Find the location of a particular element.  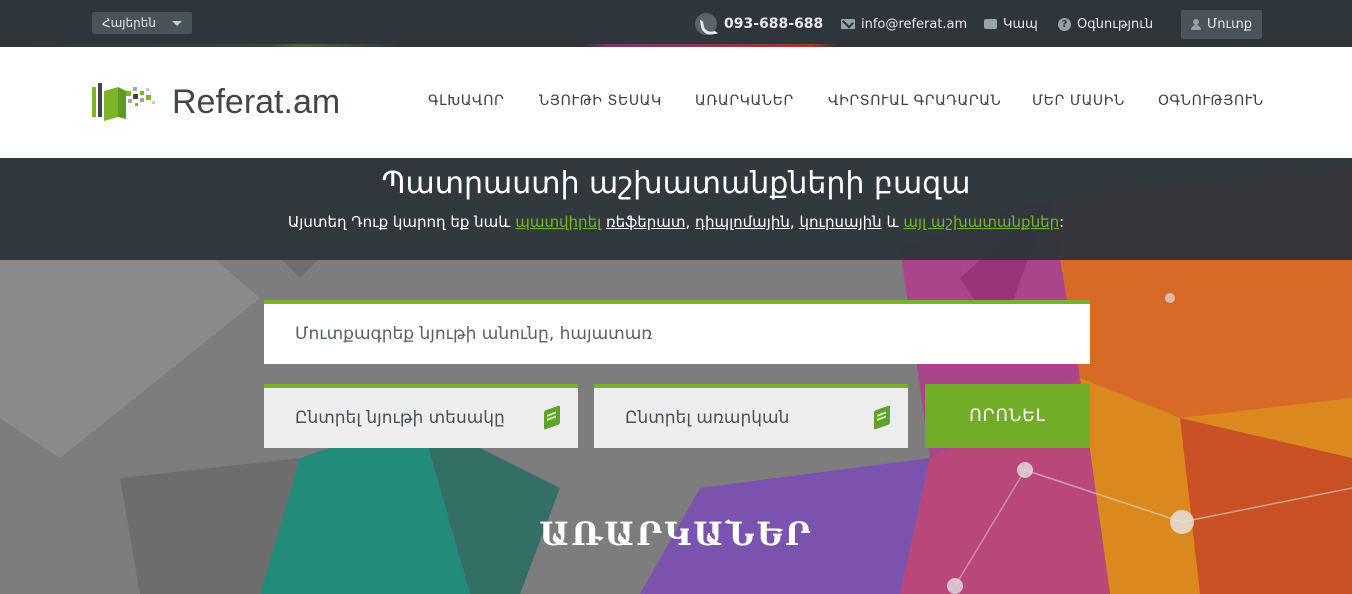

site-logo: Referat.am is located at coordinates (216, 102).